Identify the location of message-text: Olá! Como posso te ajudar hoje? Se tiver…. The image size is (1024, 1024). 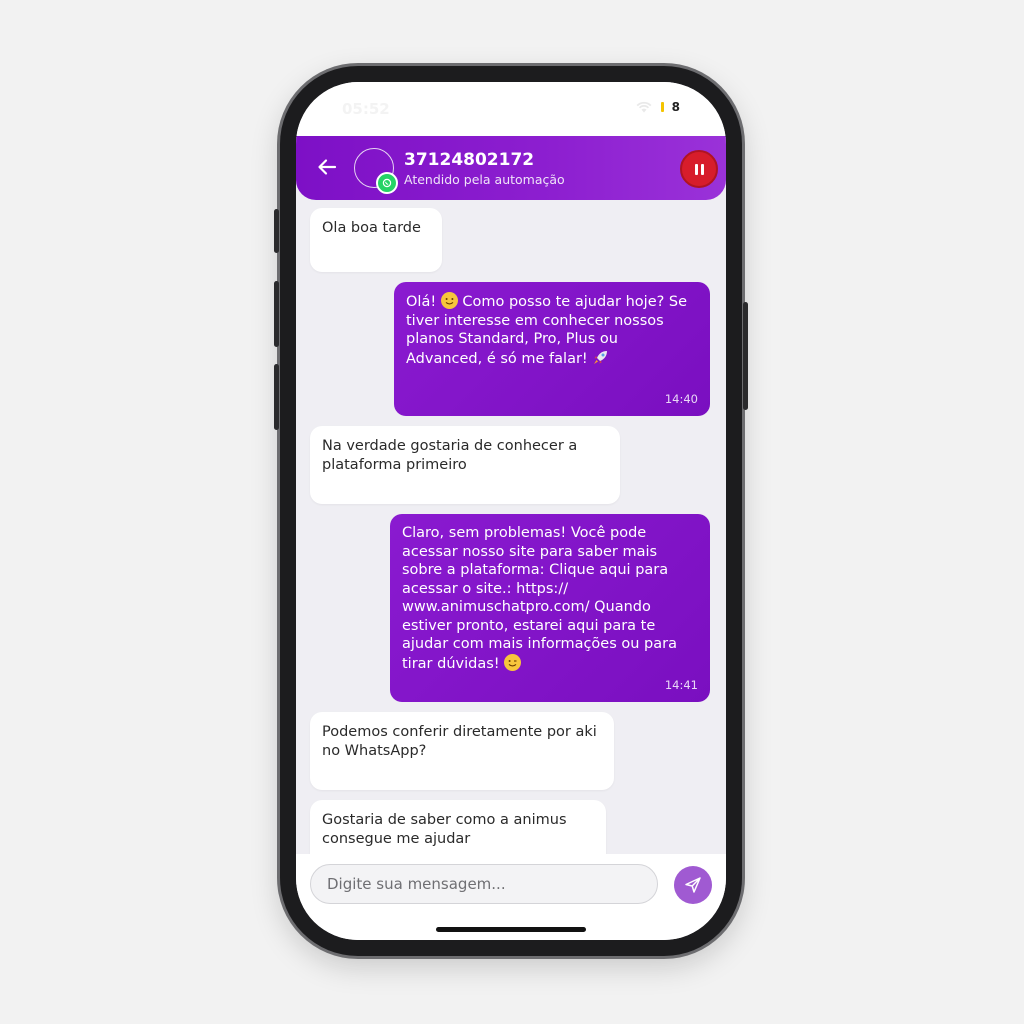
(547, 329).